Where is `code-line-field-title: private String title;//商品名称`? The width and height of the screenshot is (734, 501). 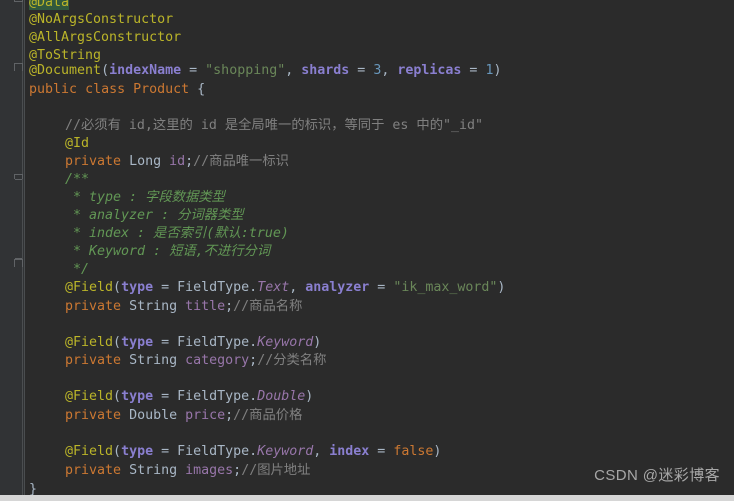 code-line-field-title: private String title;//商品名称 is located at coordinates (183, 307).